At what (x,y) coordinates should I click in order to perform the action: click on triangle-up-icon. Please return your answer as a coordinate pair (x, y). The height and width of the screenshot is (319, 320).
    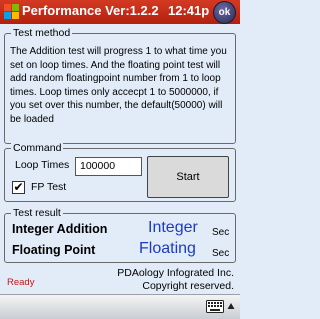
    Looking at the image, I should click on (231, 306).